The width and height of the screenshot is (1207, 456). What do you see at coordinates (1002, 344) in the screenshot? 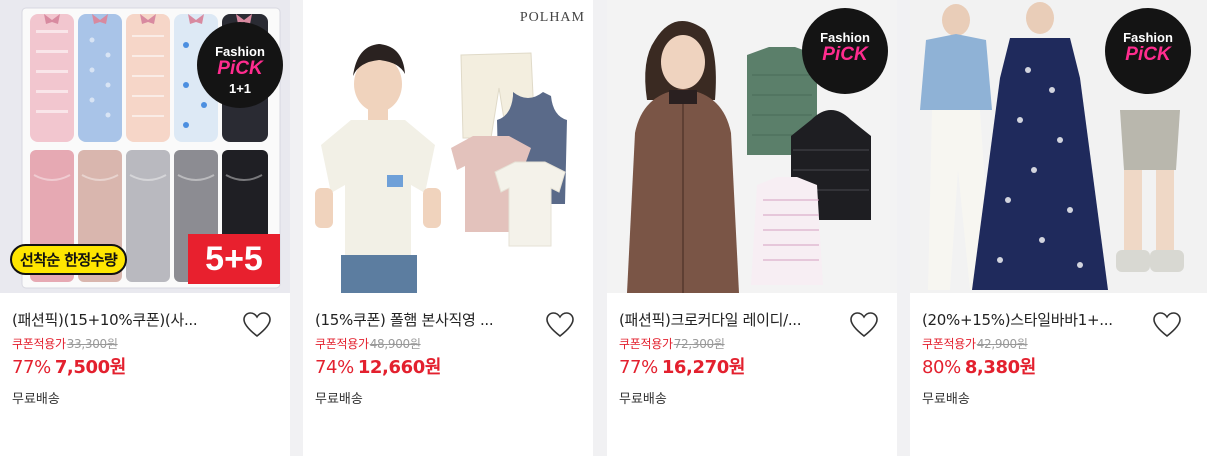
I see `original-price: 42,900원` at bounding box center [1002, 344].